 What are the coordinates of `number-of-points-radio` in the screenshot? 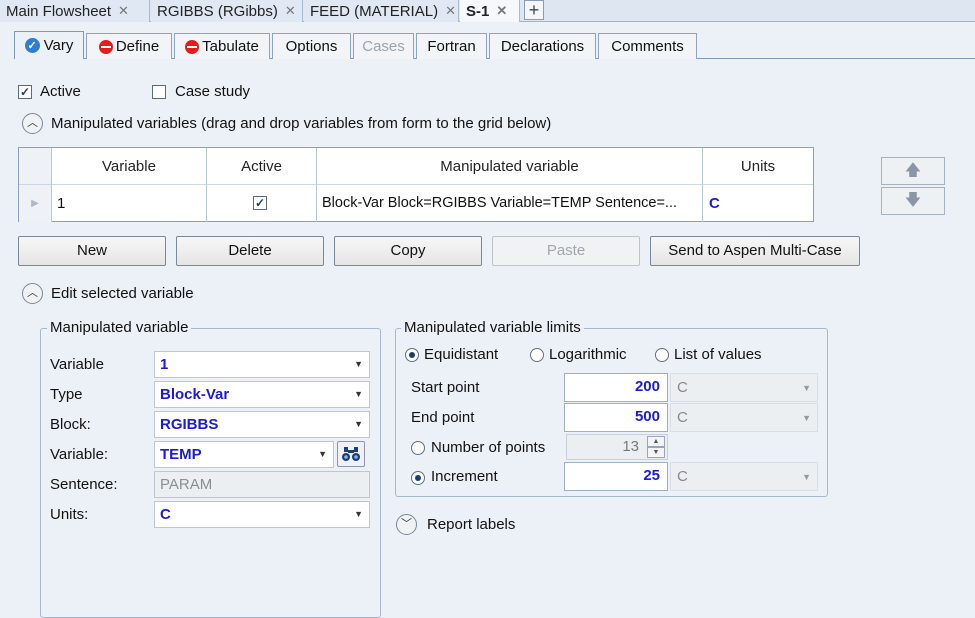 It's located at (418, 448).